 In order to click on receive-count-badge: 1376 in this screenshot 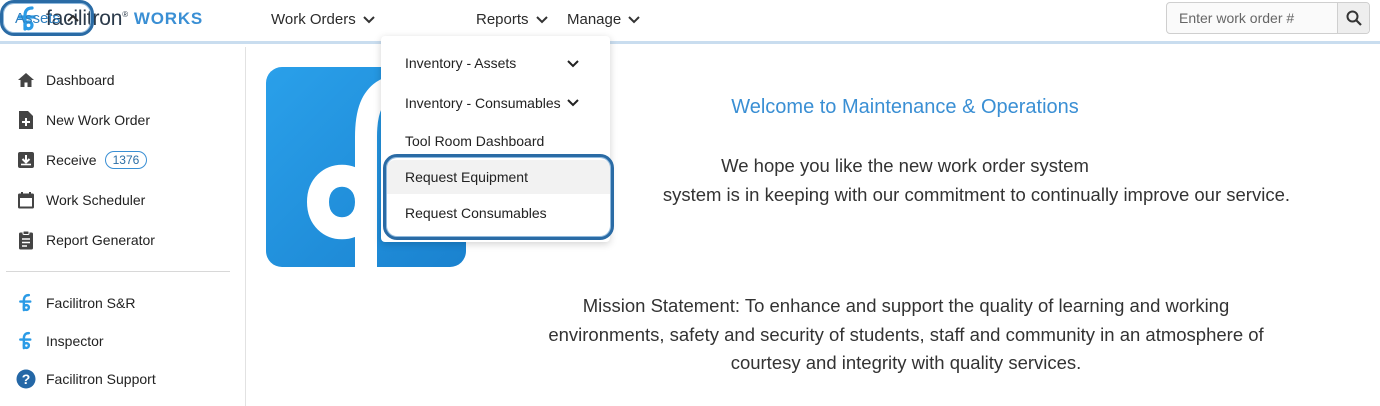, I will do `click(126, 160)`.